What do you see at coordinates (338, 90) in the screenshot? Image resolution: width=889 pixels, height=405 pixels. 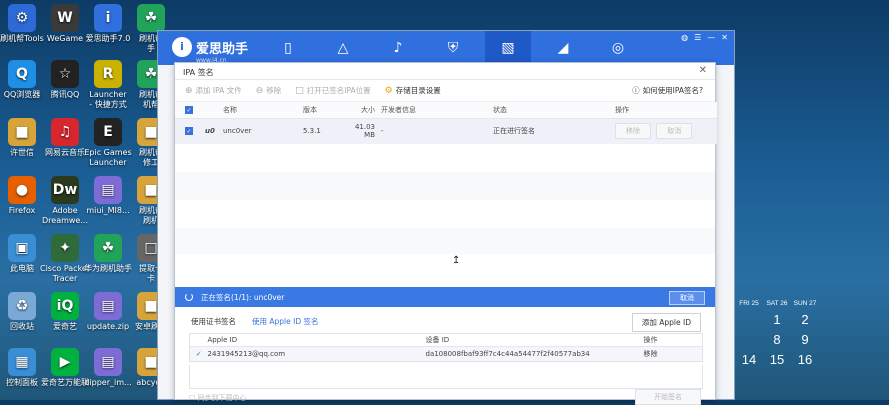 I see `open-folder-label: 打开已签名IPA位置` at bounding box center [338, 90].